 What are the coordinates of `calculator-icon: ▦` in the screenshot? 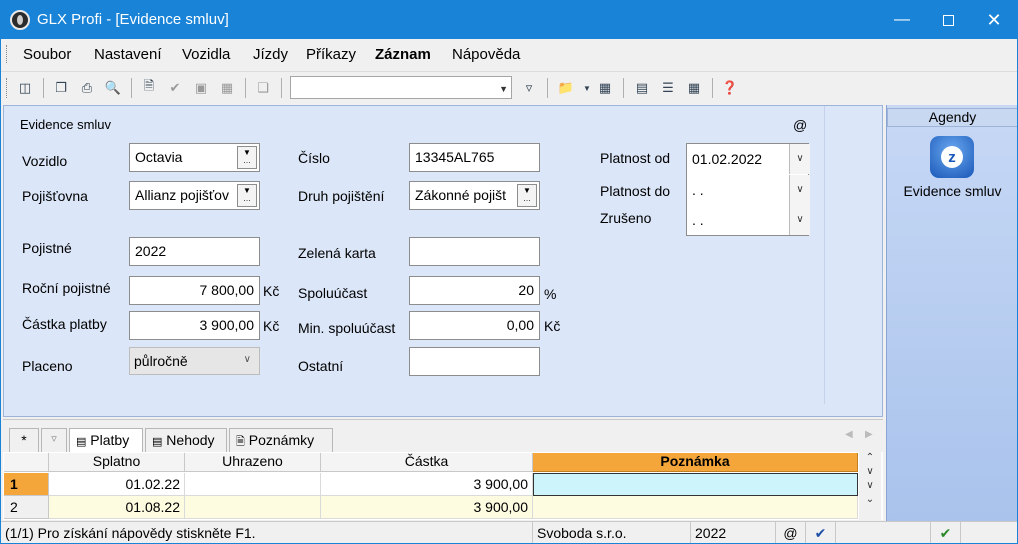 It's located at (605, 88).